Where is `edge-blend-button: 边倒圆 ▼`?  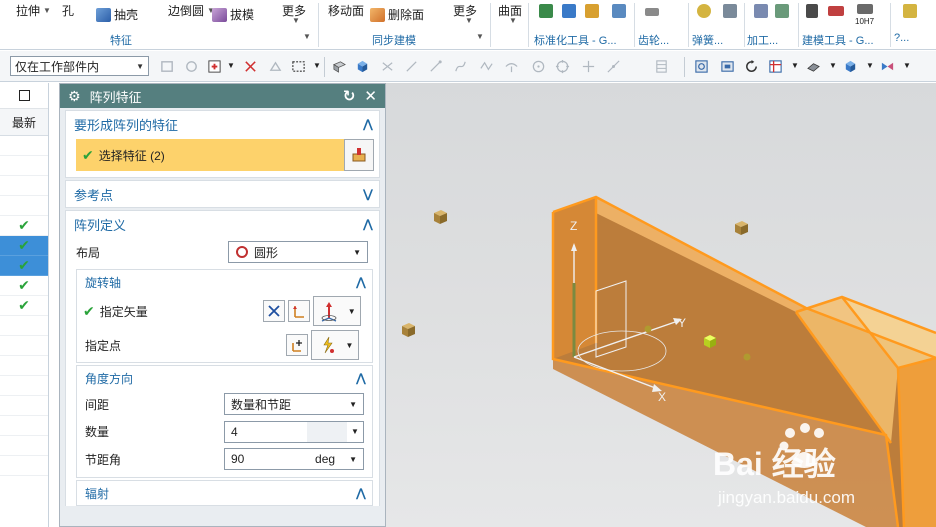
edge-blend-button: 边倒圆 ▼ is located at coordinates (191, 10).